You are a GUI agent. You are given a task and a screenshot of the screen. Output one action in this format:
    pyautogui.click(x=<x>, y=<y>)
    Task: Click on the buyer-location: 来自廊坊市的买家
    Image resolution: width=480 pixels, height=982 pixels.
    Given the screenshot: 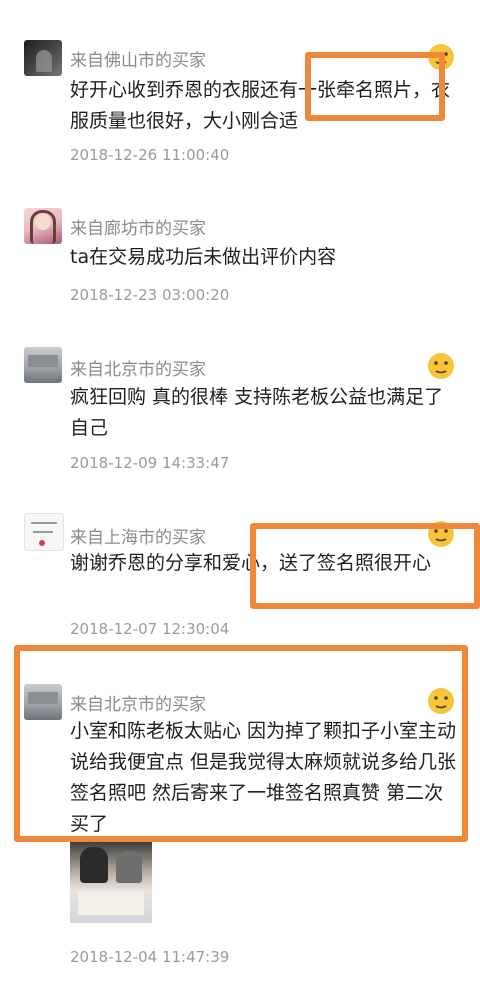 What is the action you would take?
    pyautogui.click(x=138, y=229)
    